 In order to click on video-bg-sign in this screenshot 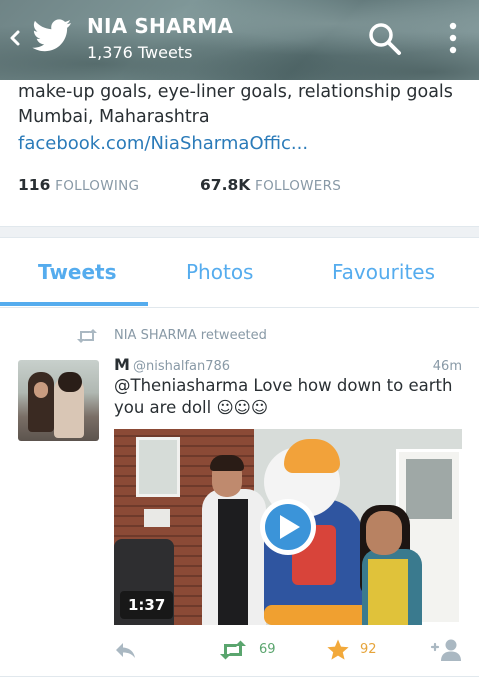, I will do `click(157, 518)`.